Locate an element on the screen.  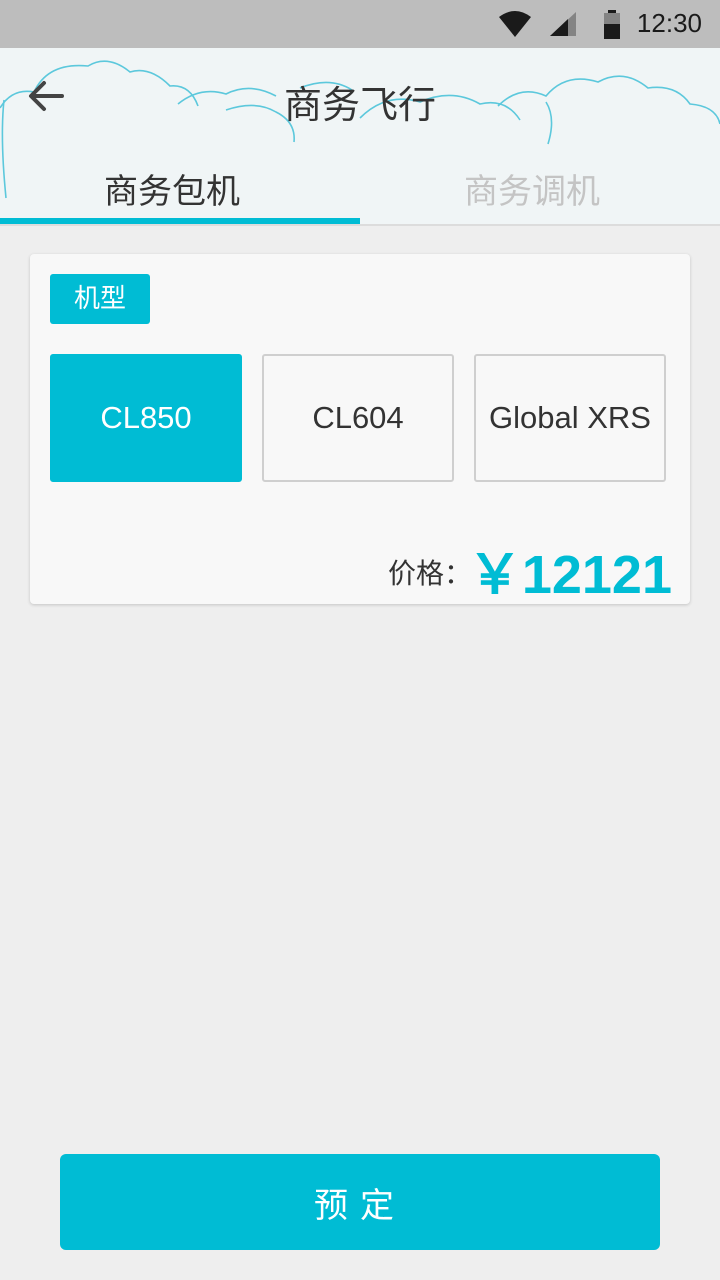
page-title: 商务飞行 is located at coordinates (359, 105).